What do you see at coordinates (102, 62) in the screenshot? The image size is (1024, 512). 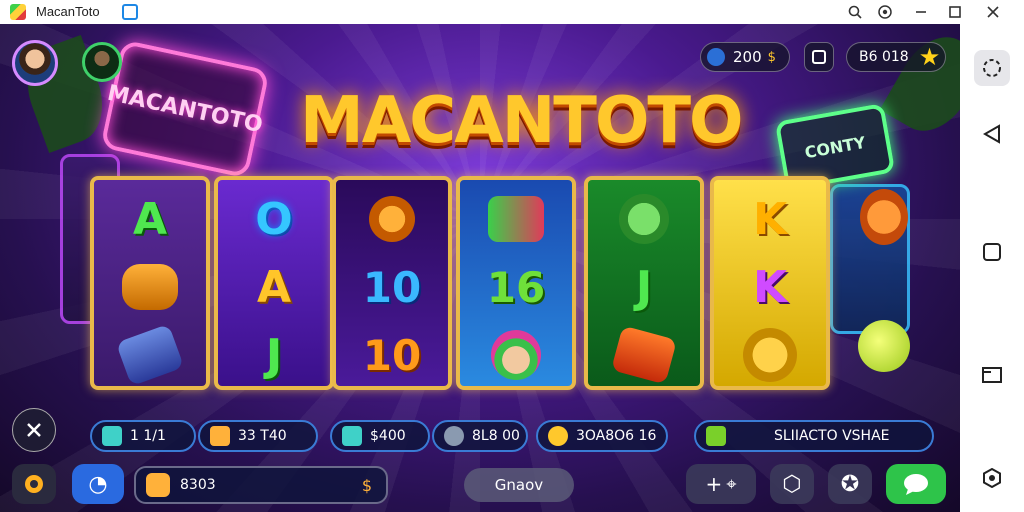 I see `friend-avatar` at bounding box center [102, 62].